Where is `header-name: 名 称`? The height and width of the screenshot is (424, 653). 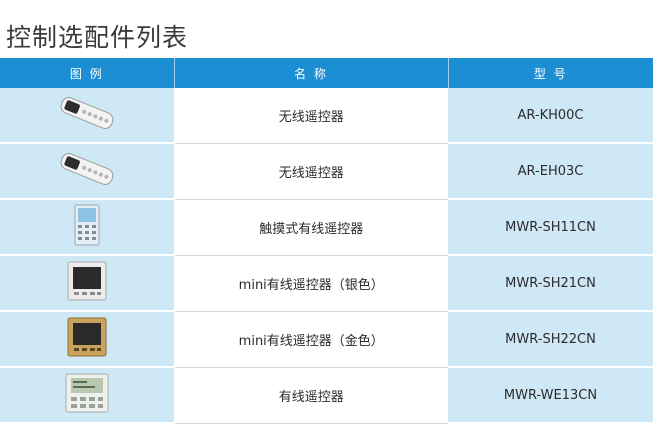 header-name: 名 称 is located at coordinates (311, 73).